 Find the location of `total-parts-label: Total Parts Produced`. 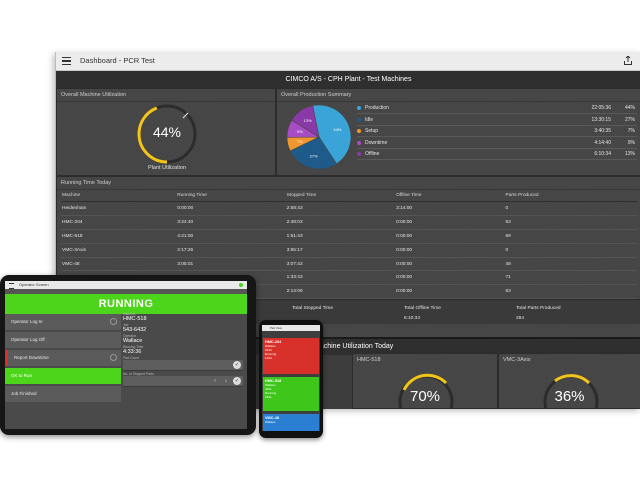

total-parts-label: Total Parts Produced is located at coordinates (538, 308).